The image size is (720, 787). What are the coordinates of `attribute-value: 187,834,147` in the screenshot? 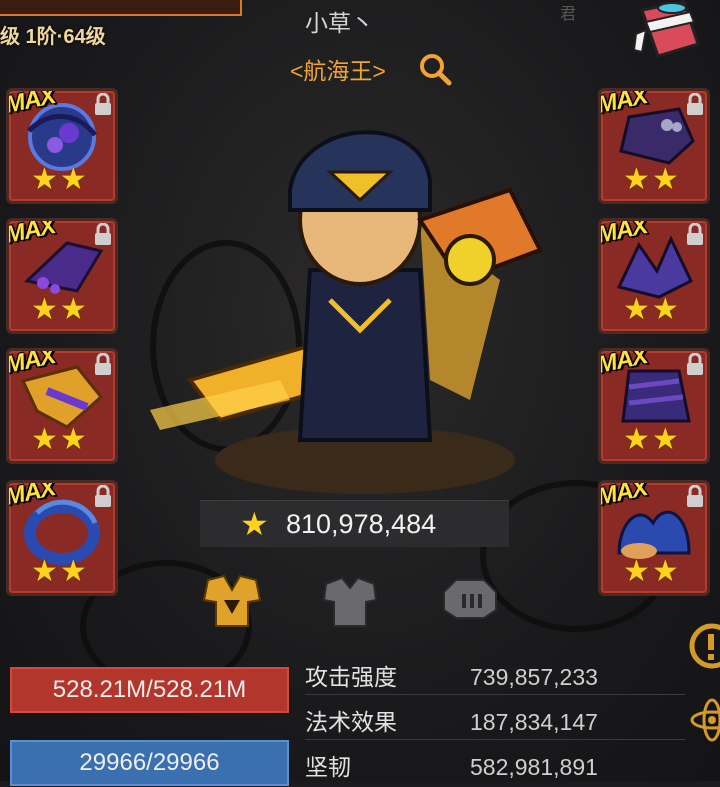 It's located at (534, 722).